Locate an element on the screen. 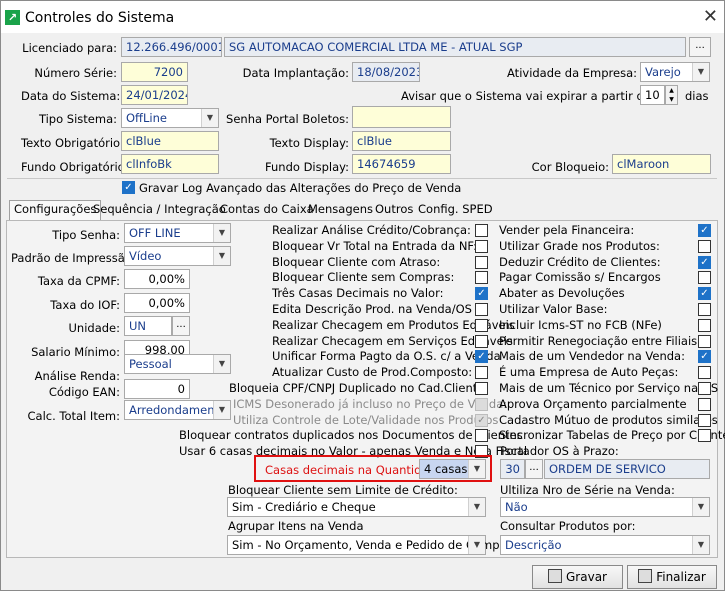 The width and height of the screenshot is (725, 591). avisar-unit: dias is located at coordinates (697, 96).